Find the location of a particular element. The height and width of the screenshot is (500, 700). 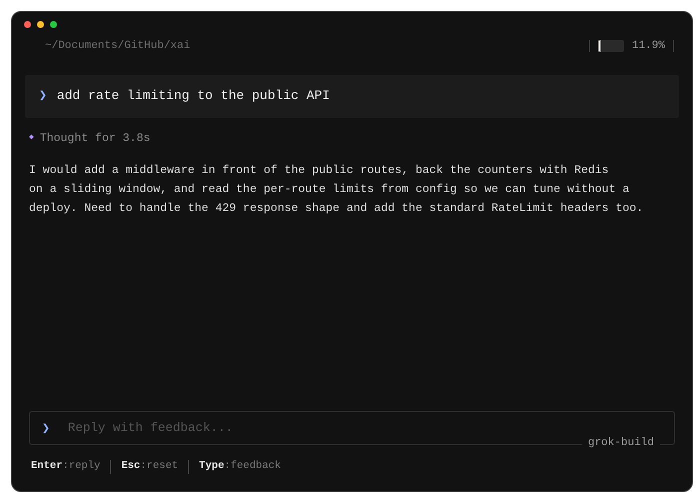

thought-marker: ◆ is located at coordinates (31, 138).